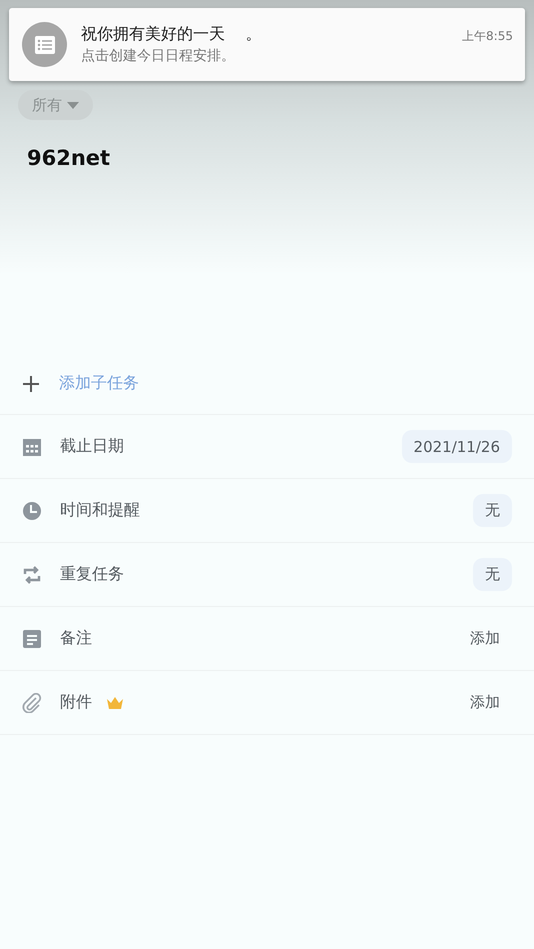 This screenshot has height=949, width=534. What do you see at coordinates (73, 105) in the screenshot?
I see `caret-icon` at bounding box center [73, 105].